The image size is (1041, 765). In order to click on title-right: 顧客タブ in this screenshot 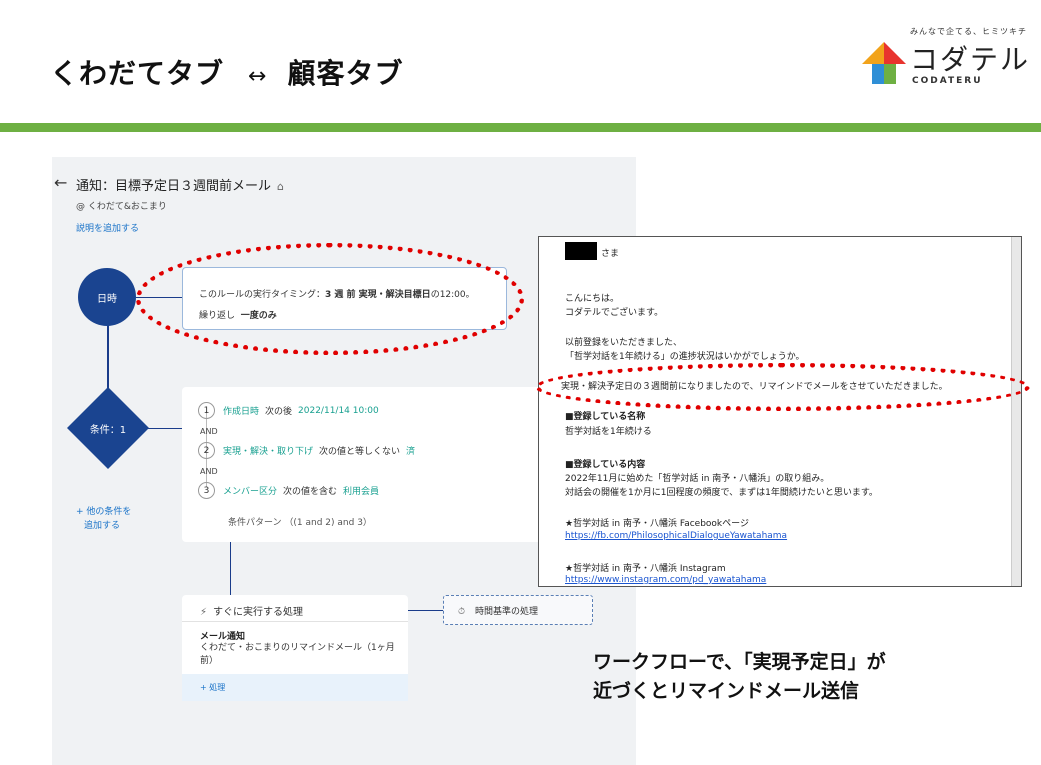, I will do `click(345, 73)`.